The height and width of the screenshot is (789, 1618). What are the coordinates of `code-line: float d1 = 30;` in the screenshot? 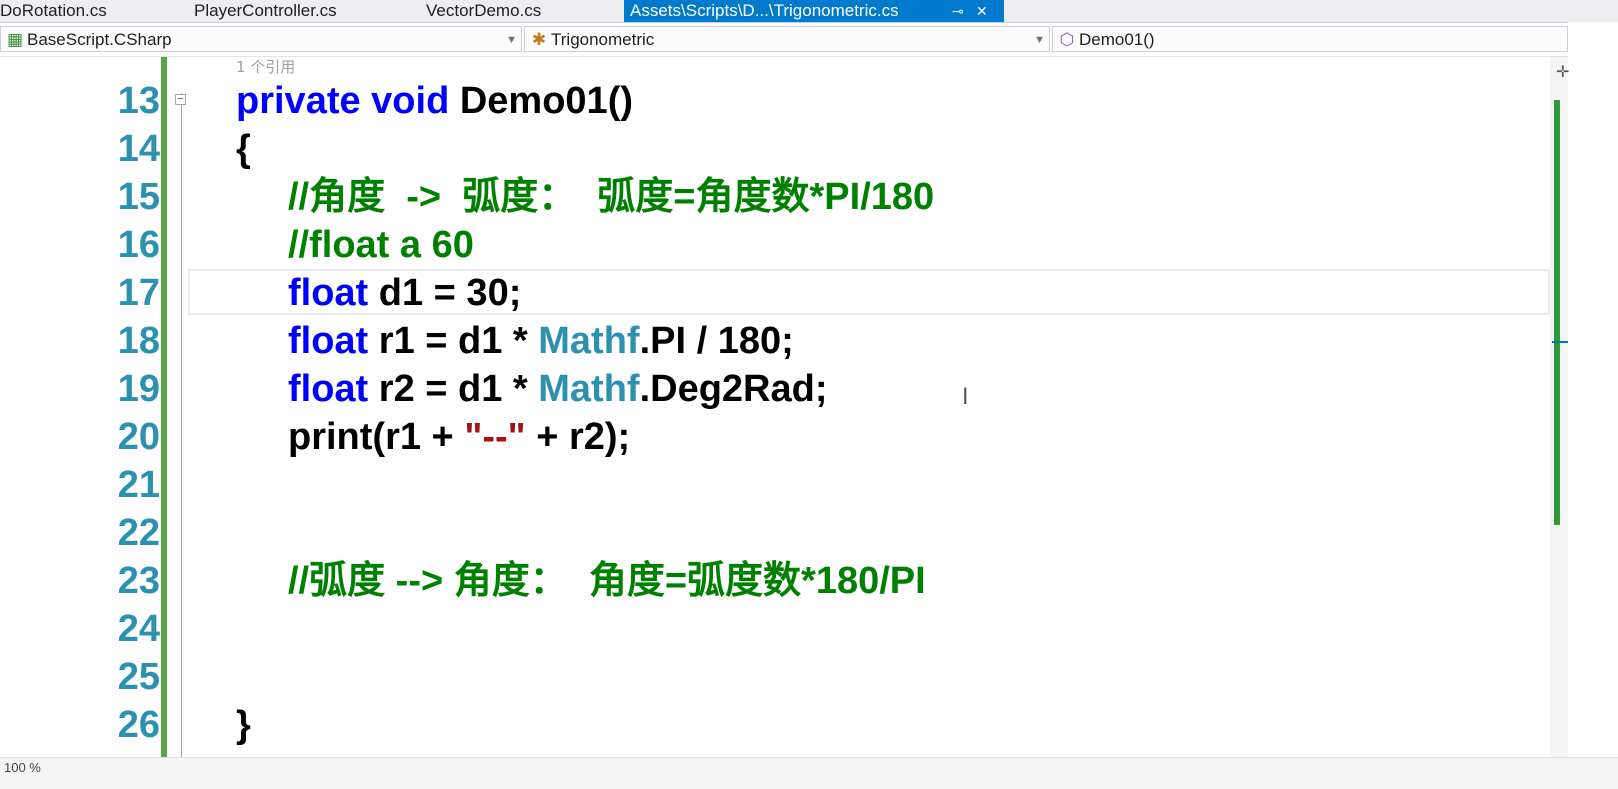 It's located at (404, 293).